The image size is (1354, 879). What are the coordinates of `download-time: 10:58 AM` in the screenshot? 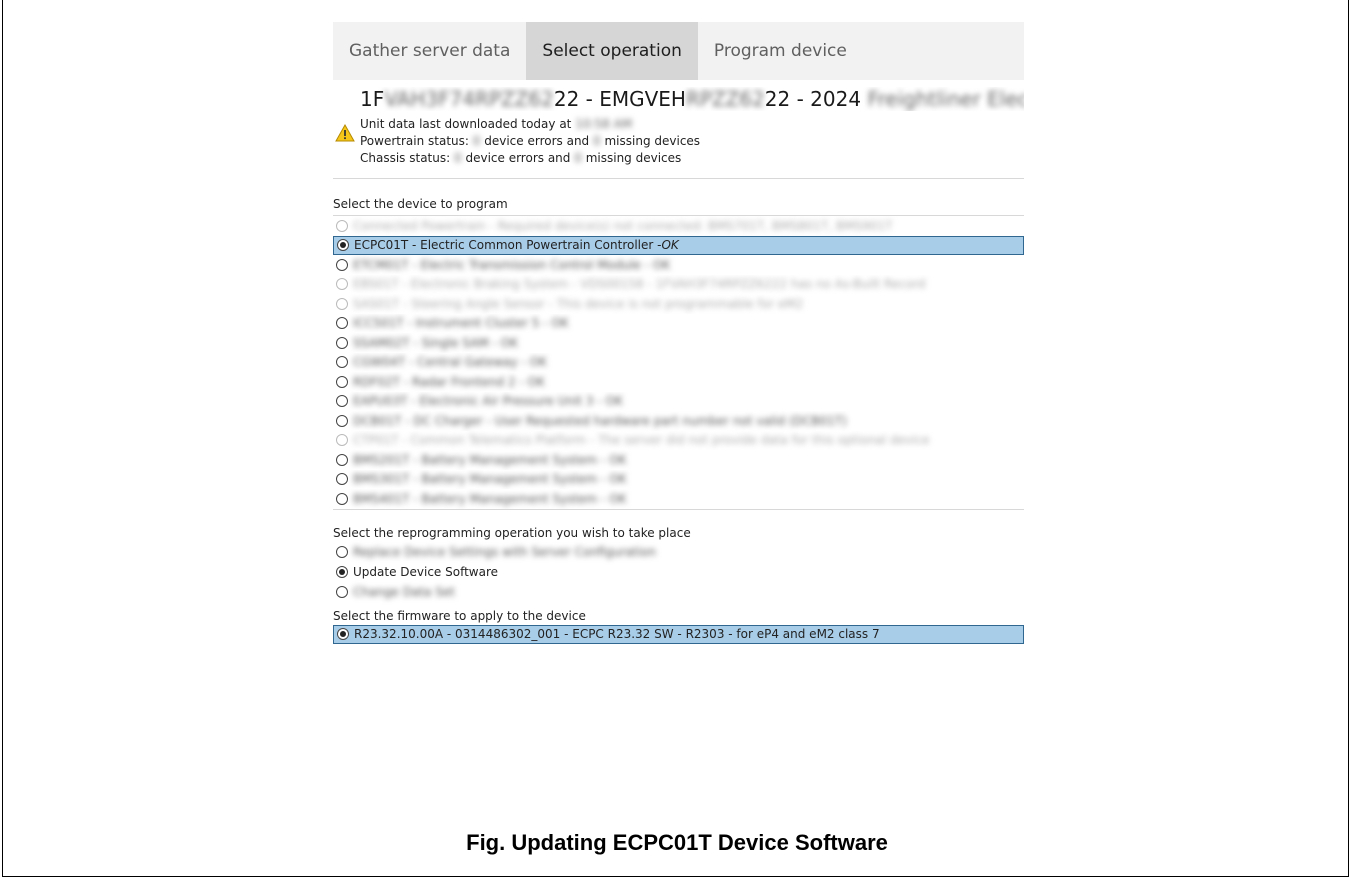 It's located at (604, 124).